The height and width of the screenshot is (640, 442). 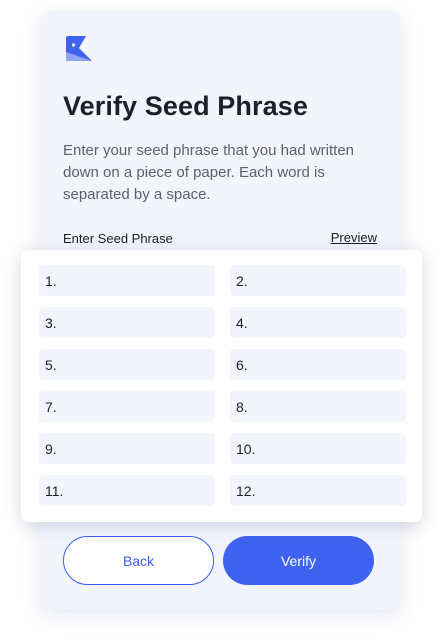 I want to click on seed-phrase-label: Enter Seed Phrase, so click(x=118, y=238).